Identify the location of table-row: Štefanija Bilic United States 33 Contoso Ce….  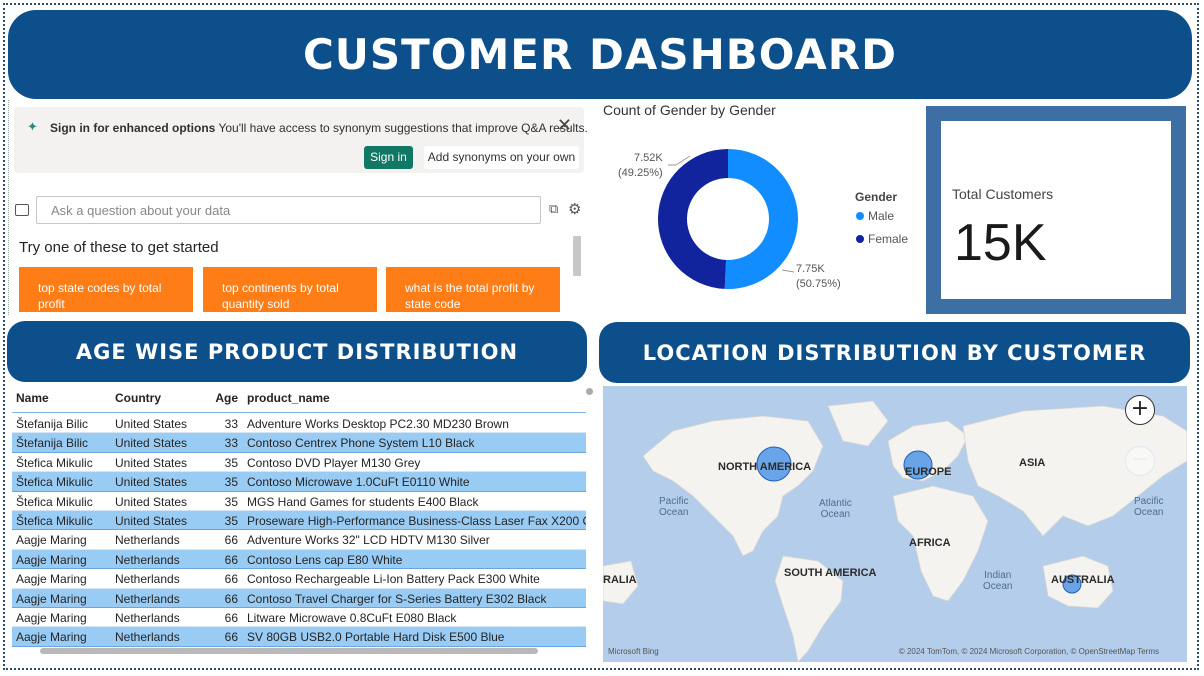
(299, 443).